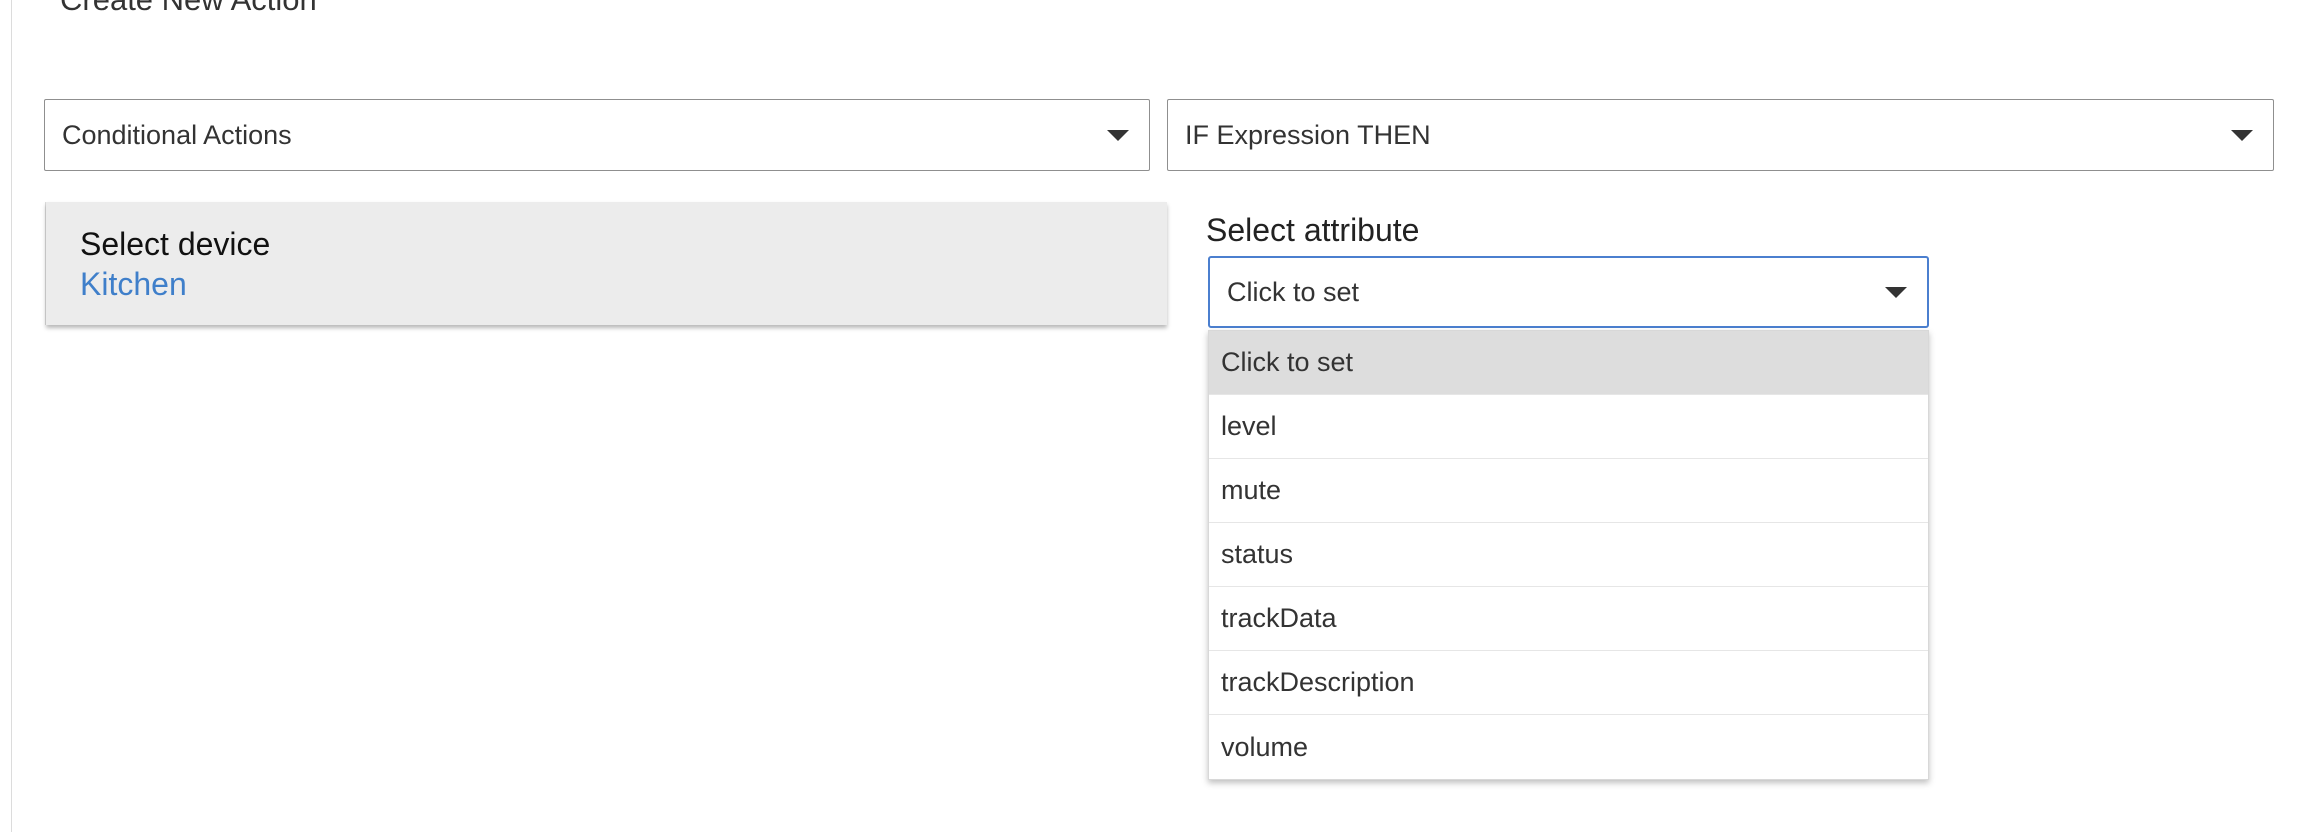 This screenshot has height=832, width=2320. I want to click on selected-device-value: Kitchen, so click(623, 284).